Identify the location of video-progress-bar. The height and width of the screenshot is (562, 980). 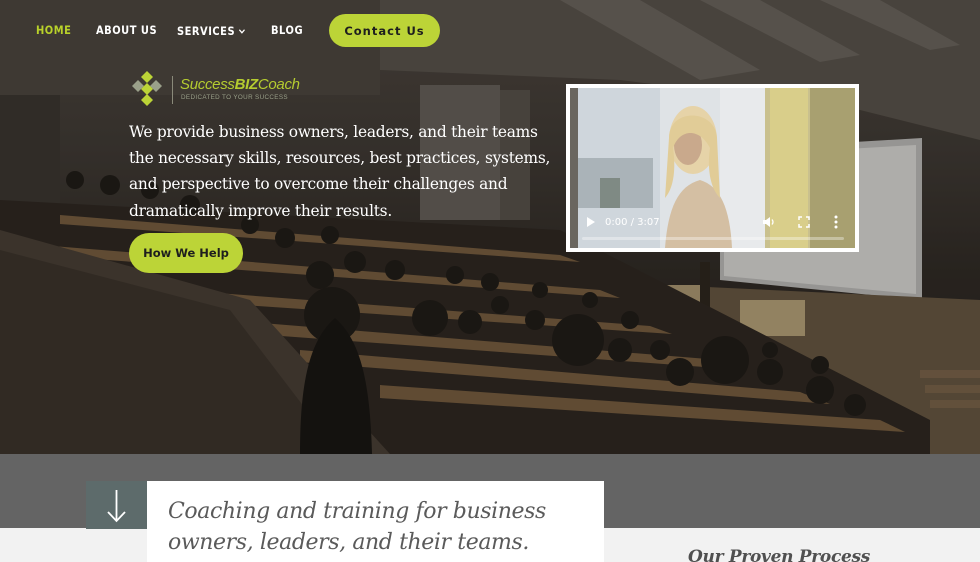
(713, 238).